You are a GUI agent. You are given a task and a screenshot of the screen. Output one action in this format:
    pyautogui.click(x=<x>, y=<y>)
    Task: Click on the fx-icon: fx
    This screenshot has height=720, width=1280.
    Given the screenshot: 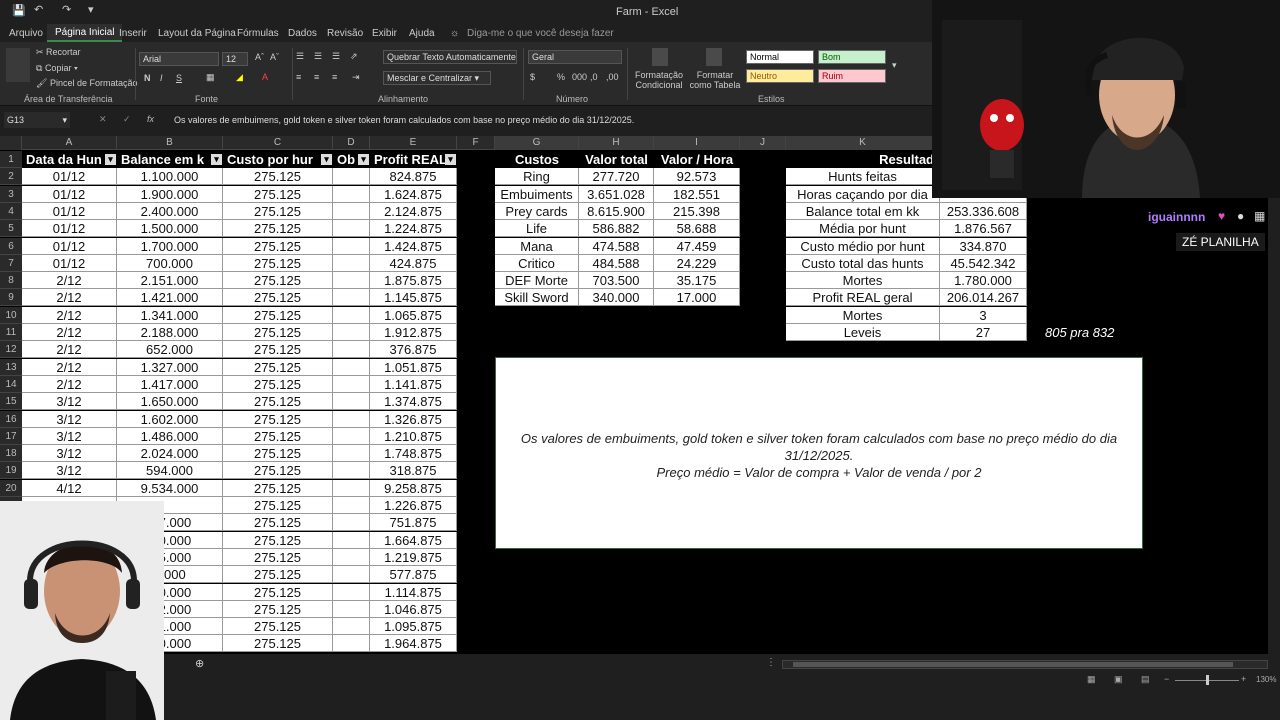 What is the action you would take?
    pyautogui.click(x=150, y=119)
    